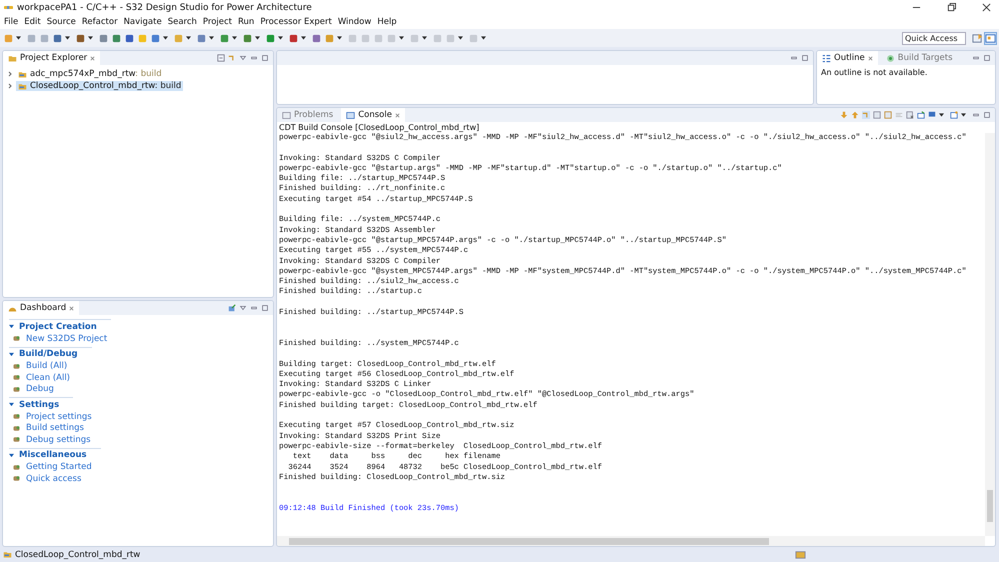  Describe the element at coordinates (232, 308) in the screenshot. I see `export-icon` at that location.